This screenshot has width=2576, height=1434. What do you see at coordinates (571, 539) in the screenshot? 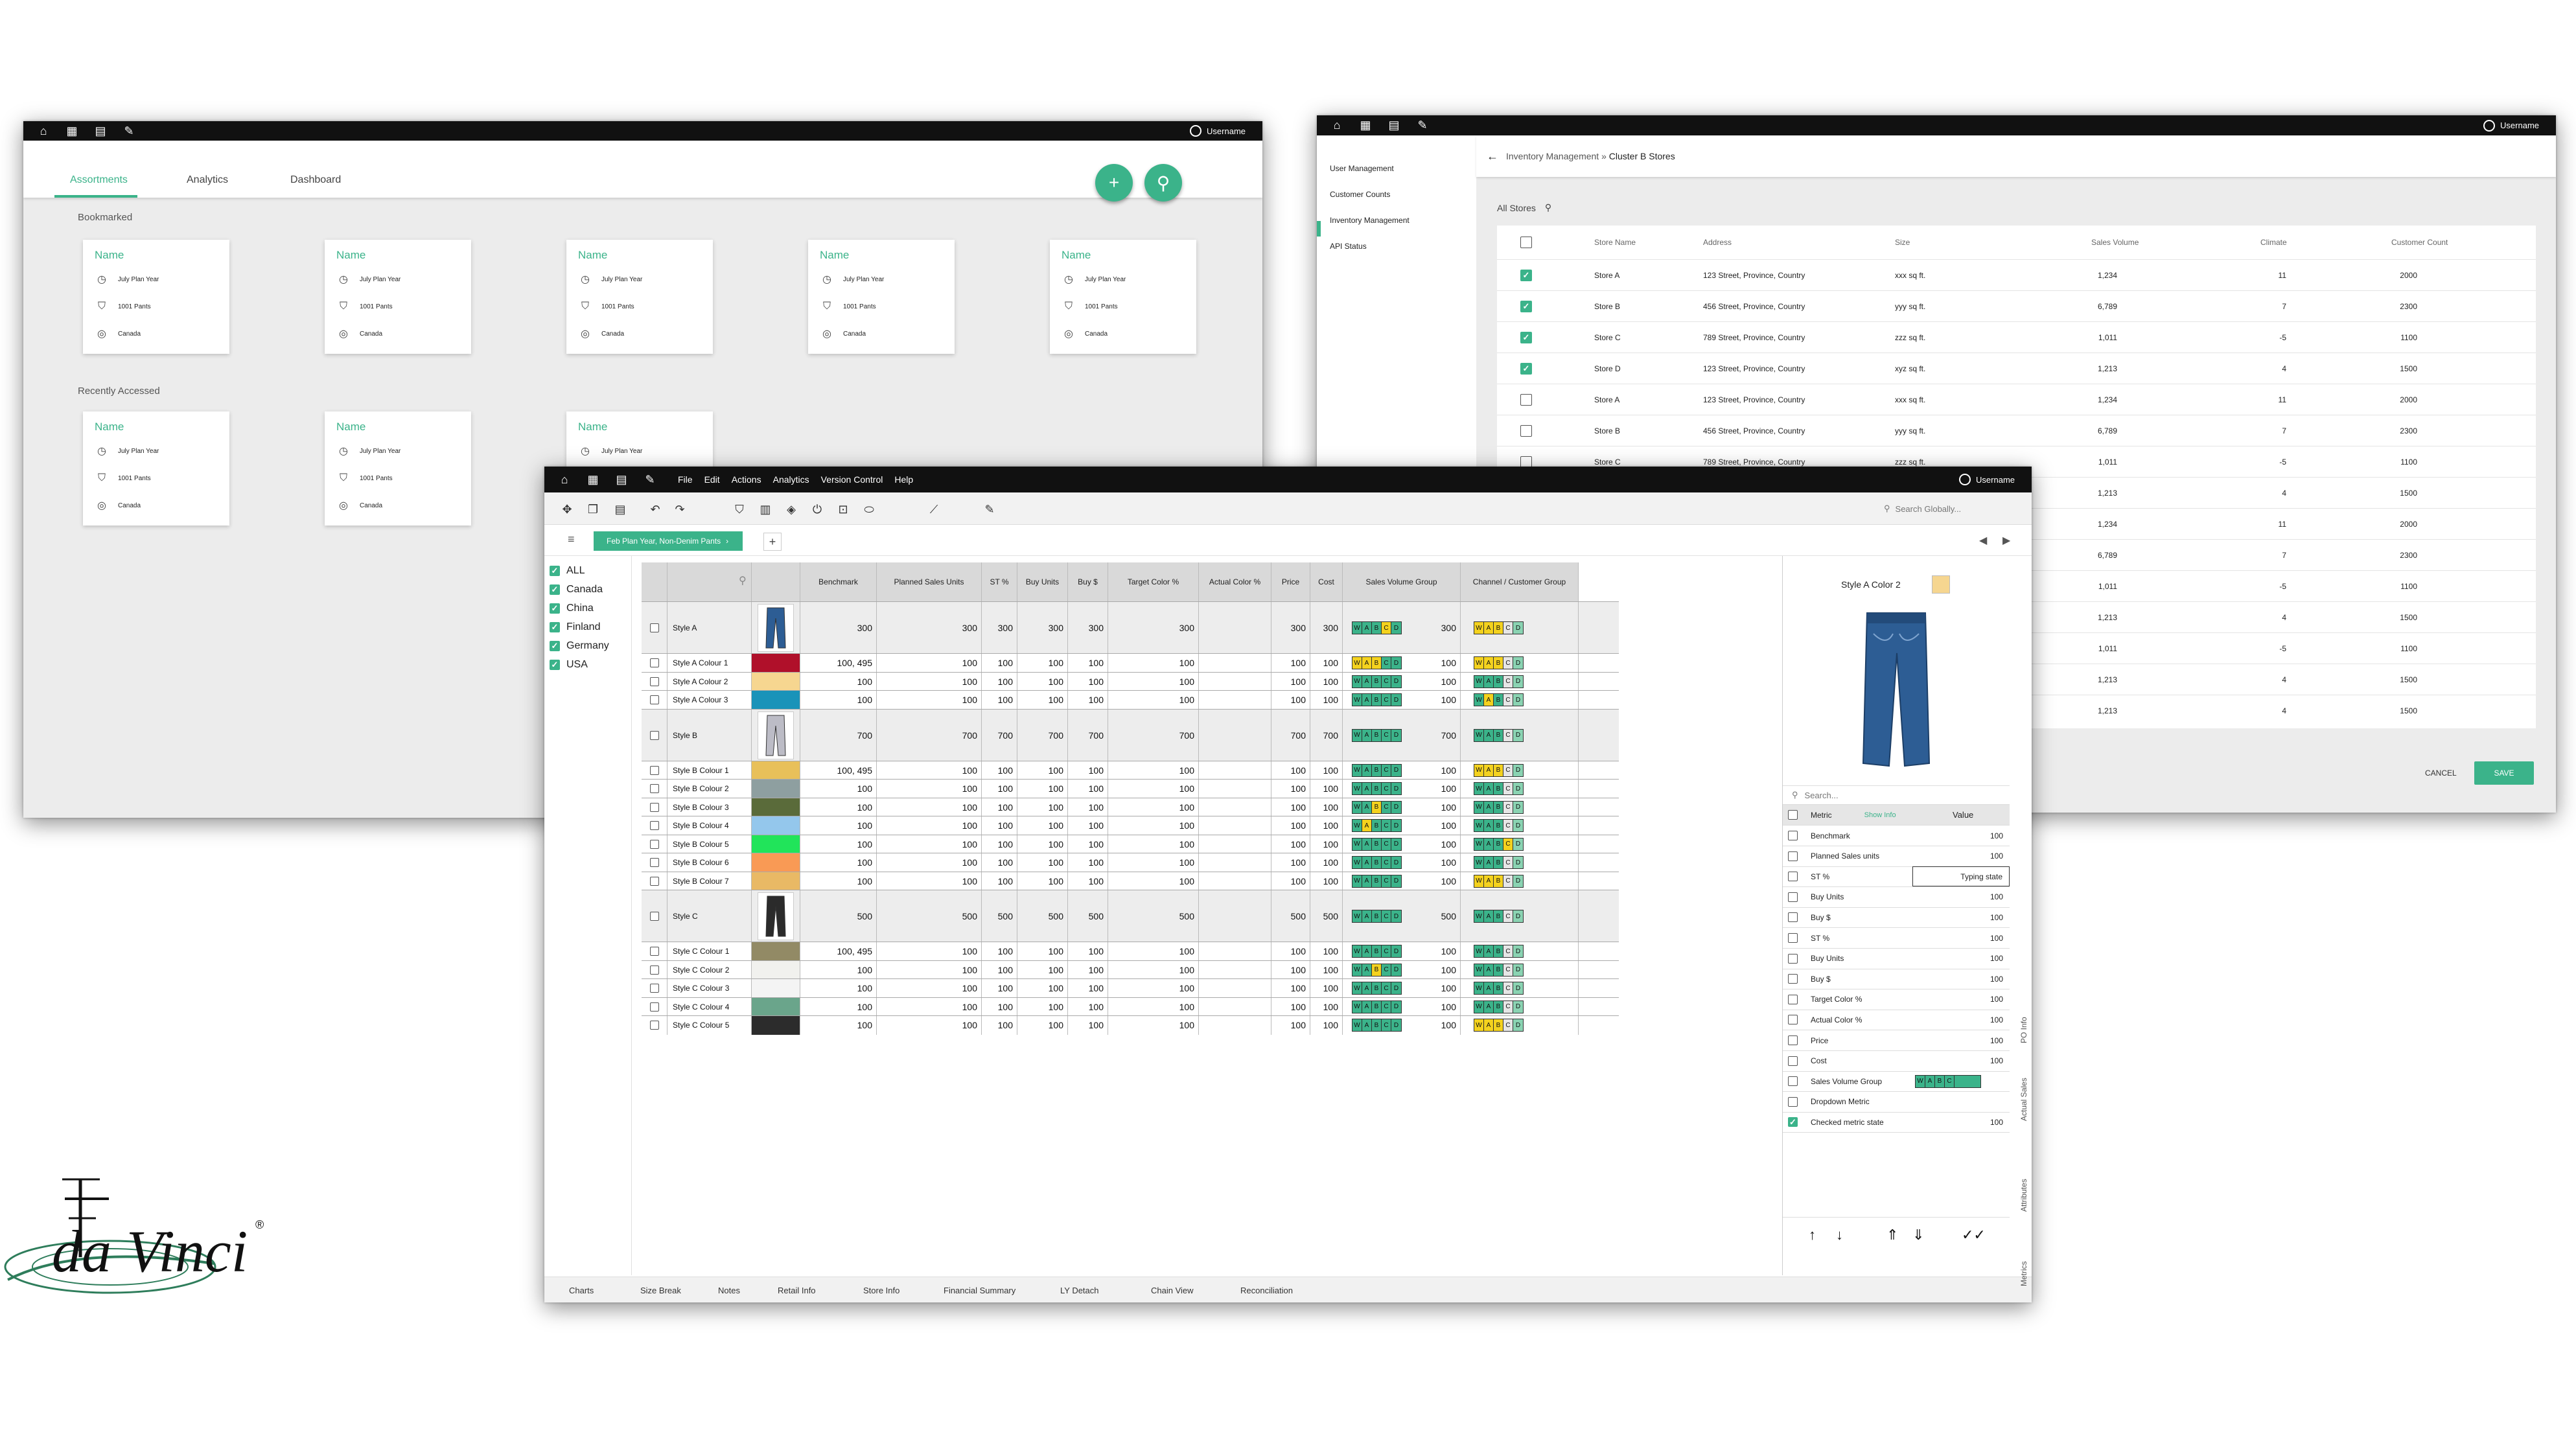
I see `hamburger-icon: ≡` at bounding box center [571, 539].